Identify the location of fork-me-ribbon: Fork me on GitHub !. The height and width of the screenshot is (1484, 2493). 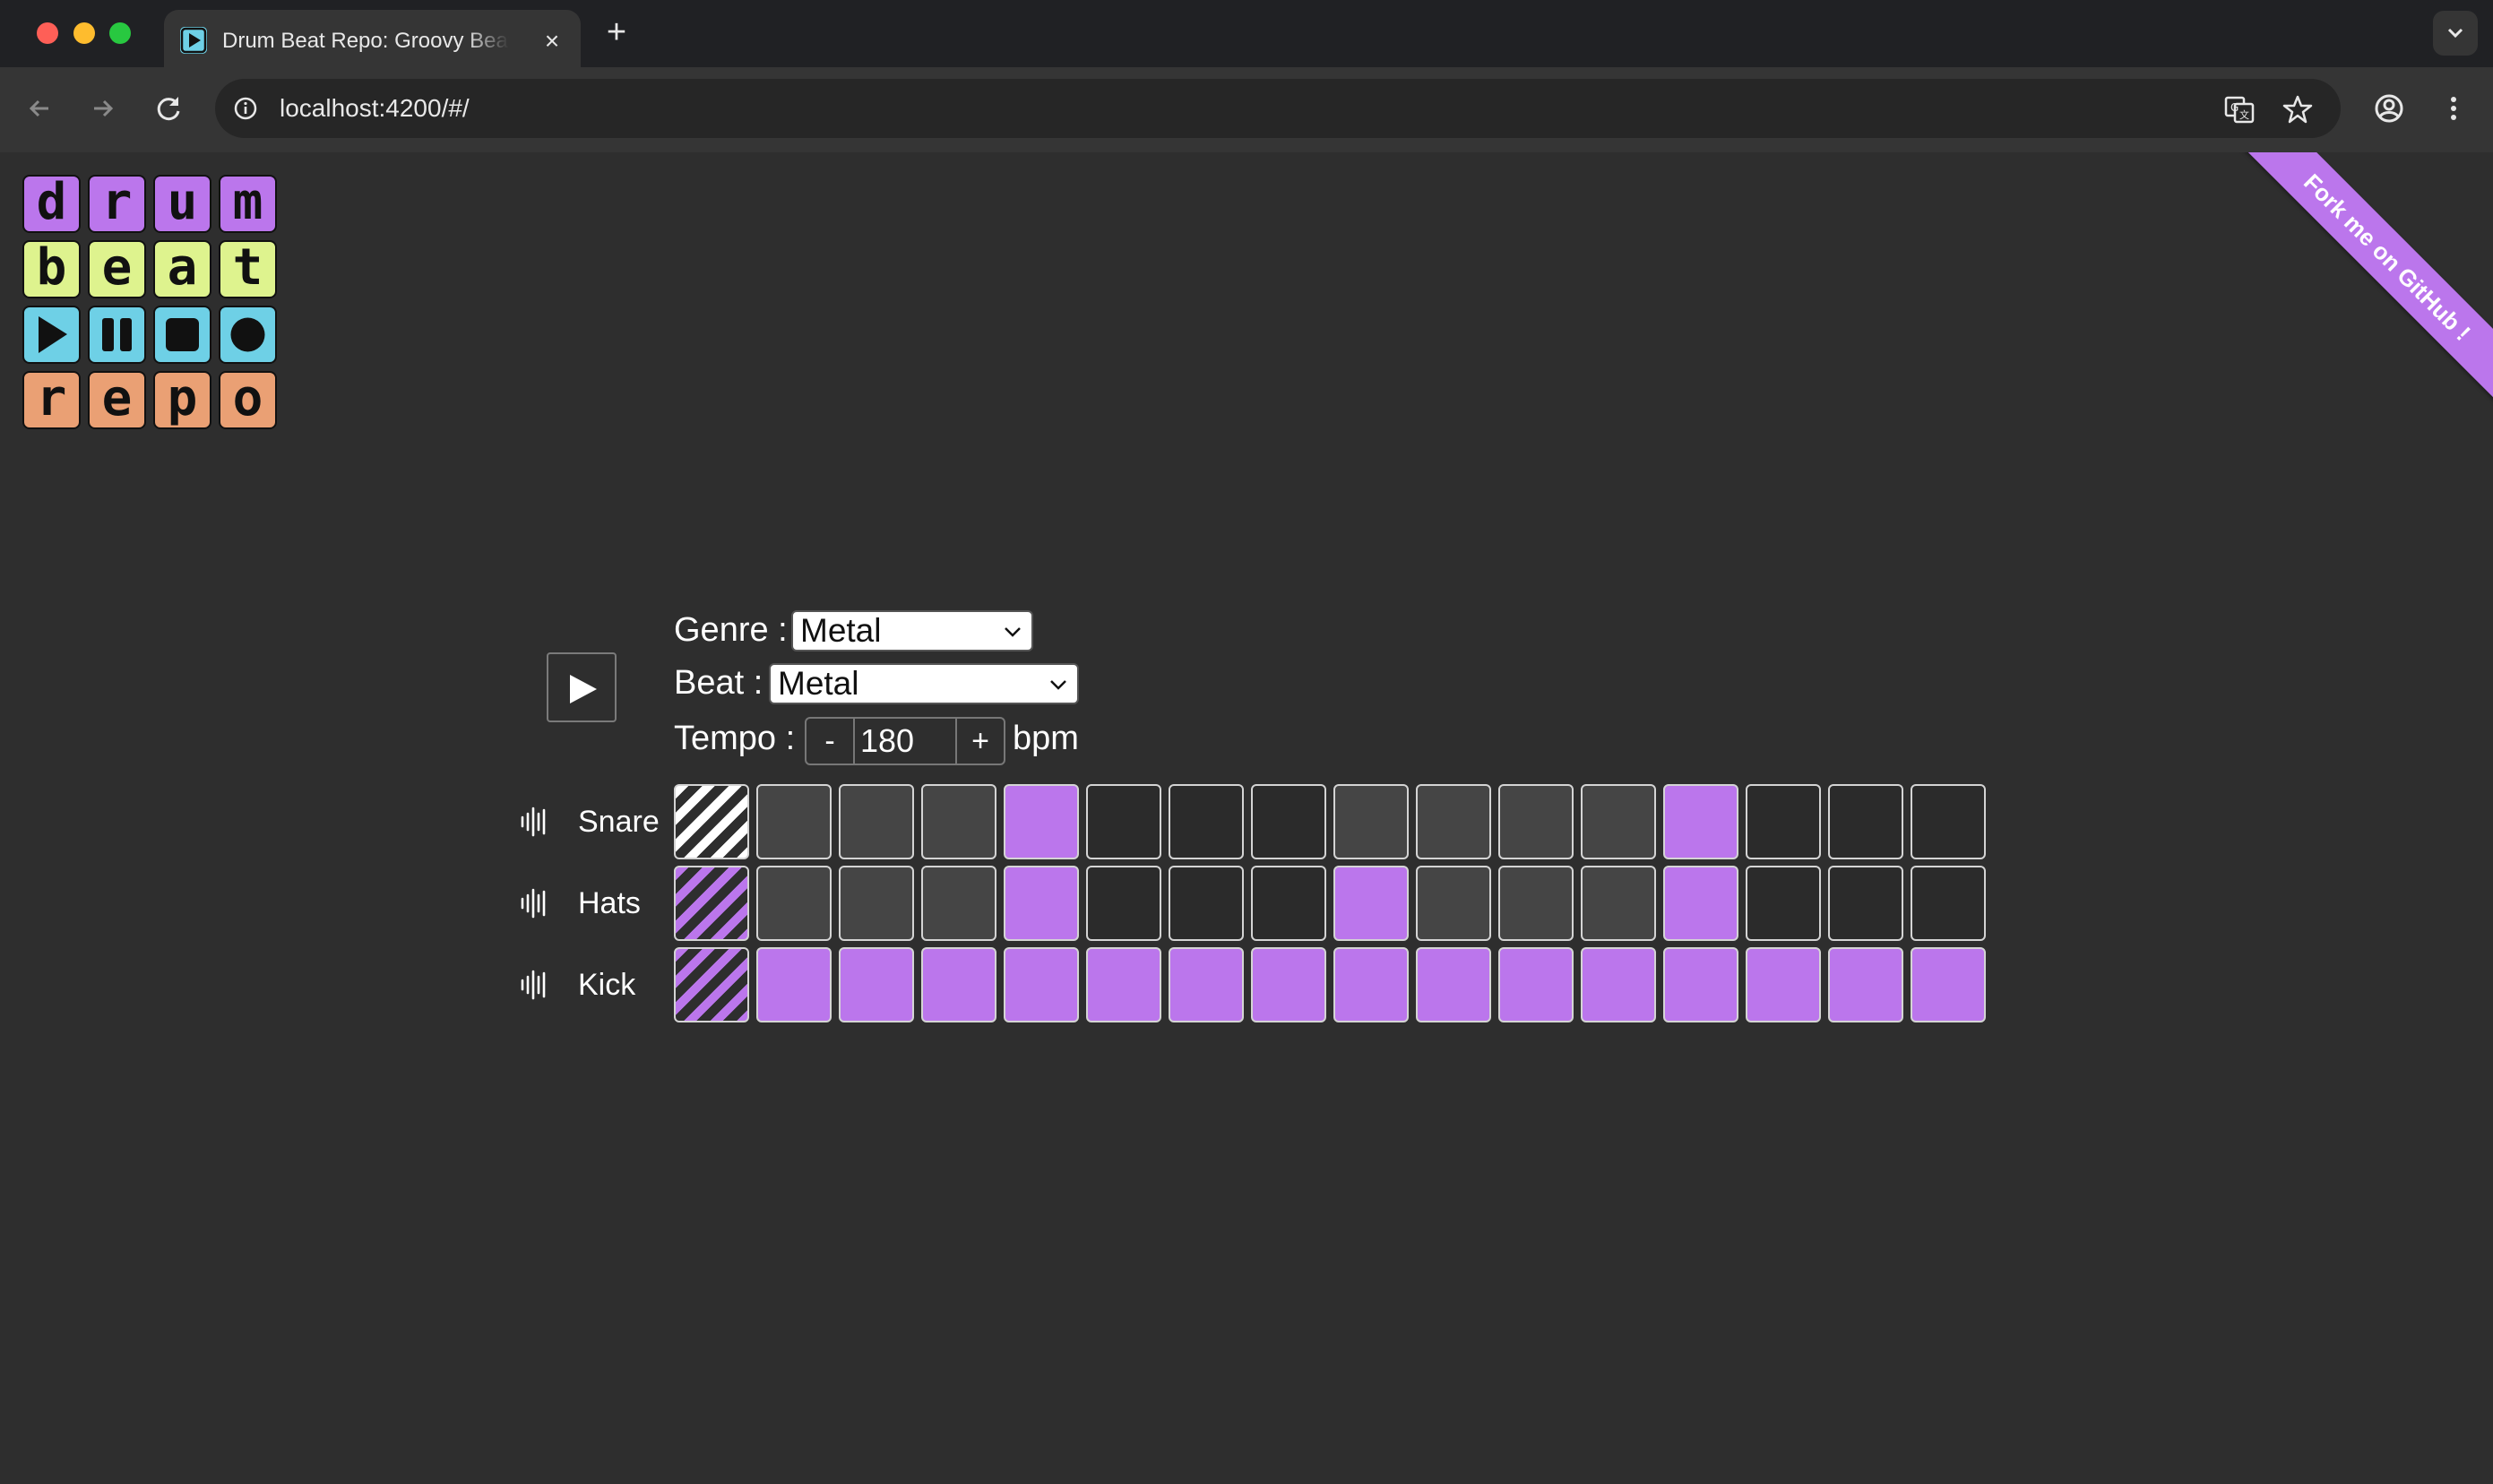
(2365, 280).